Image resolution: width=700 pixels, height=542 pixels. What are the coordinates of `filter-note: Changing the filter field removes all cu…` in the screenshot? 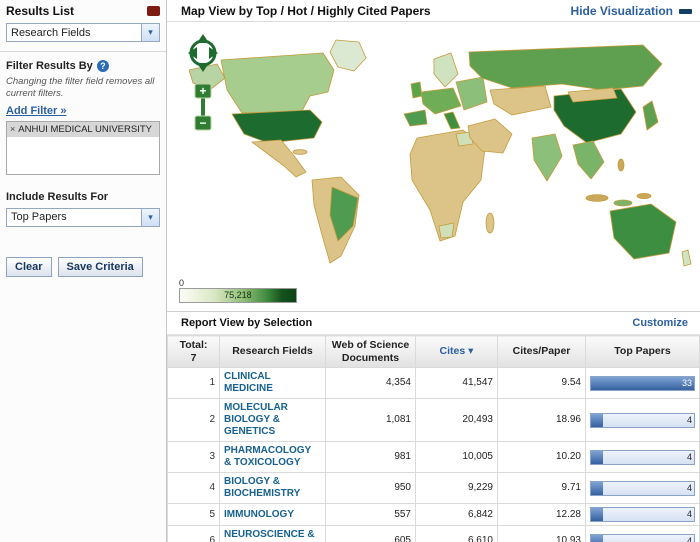 It's located at (80, 87).